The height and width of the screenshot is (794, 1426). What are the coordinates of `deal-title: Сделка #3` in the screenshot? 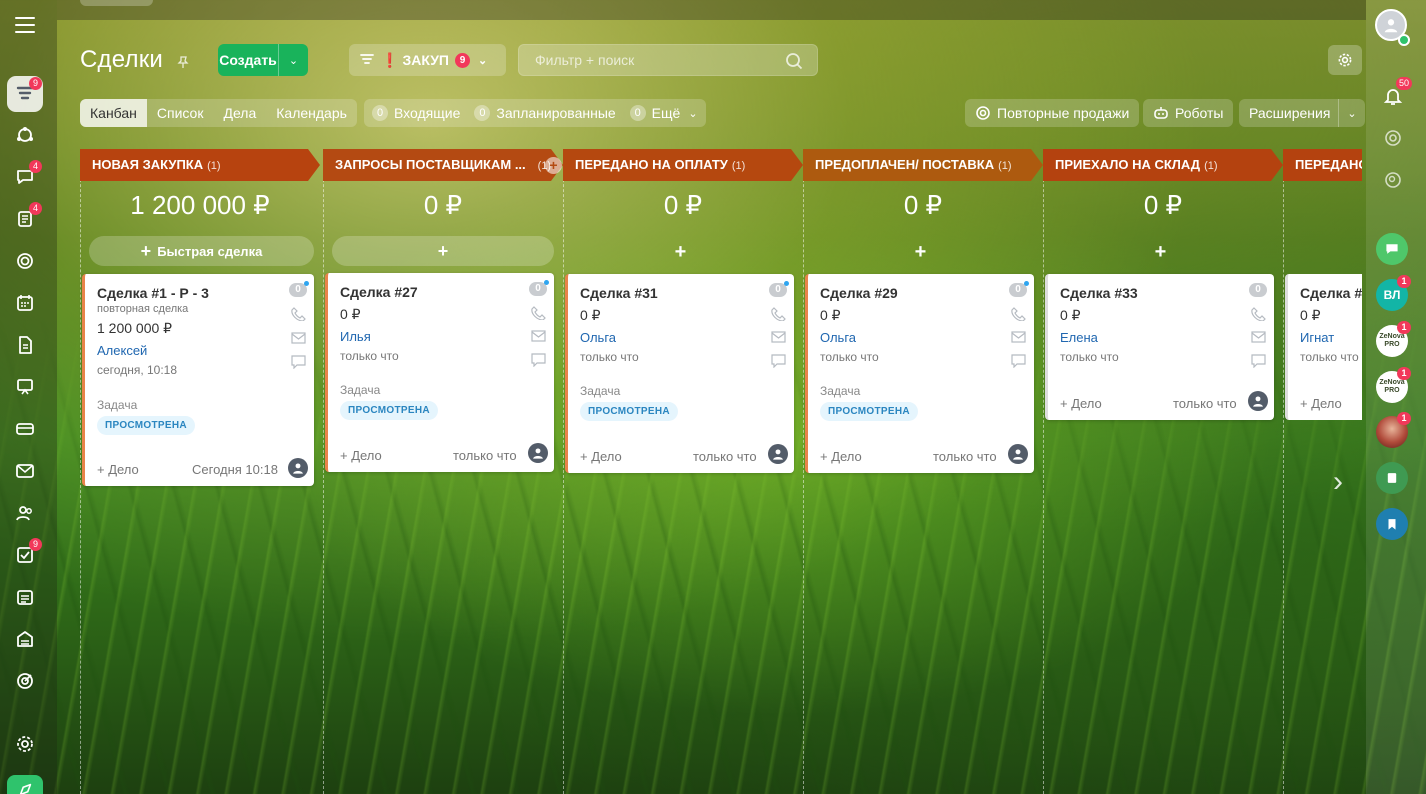 It's located at (1331, 293).